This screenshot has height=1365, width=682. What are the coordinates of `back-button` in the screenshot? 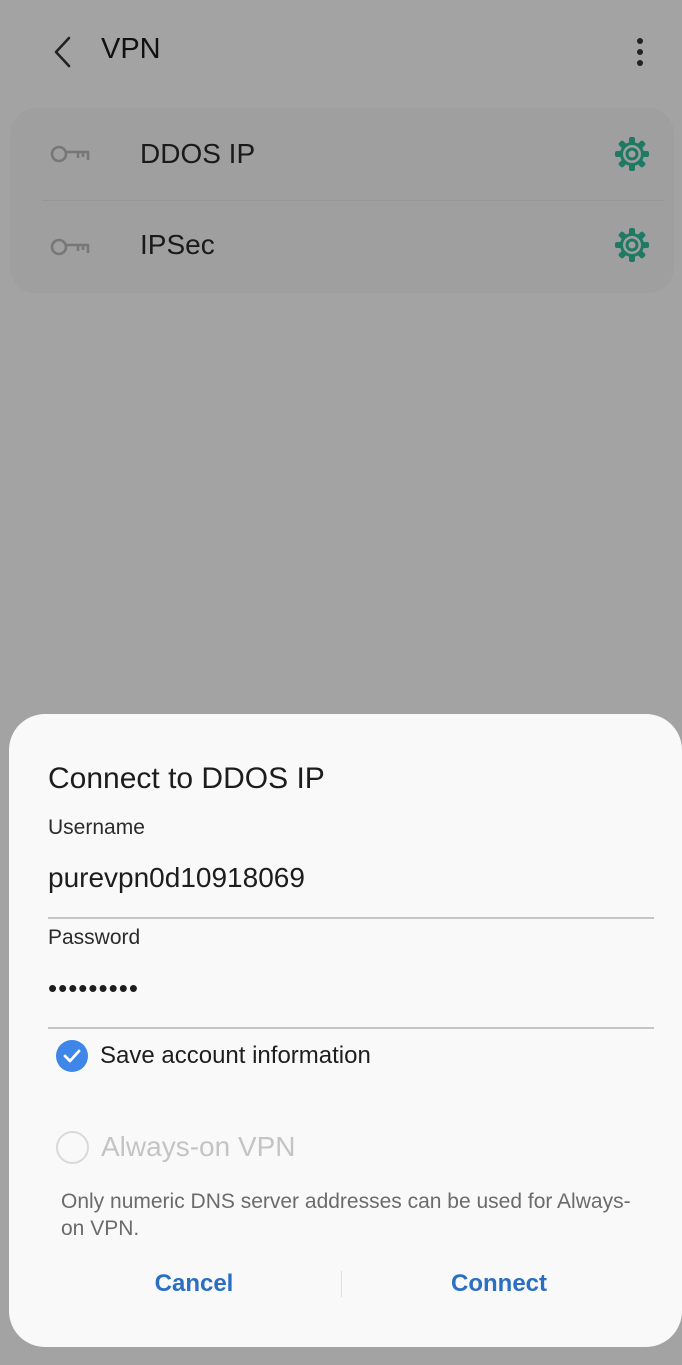 It's located at (62, 52).